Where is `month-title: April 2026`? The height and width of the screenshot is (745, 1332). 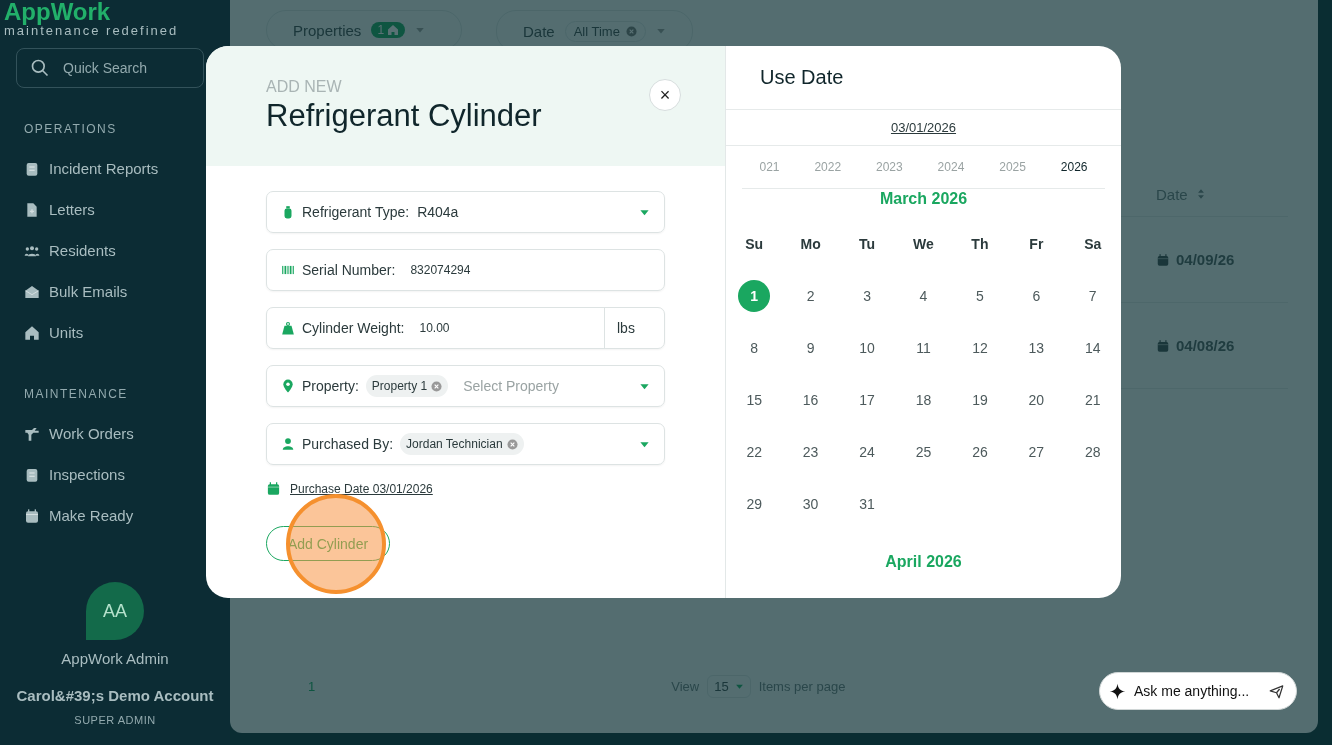 month-title: April 2026 is located at coordinates (923, 562).